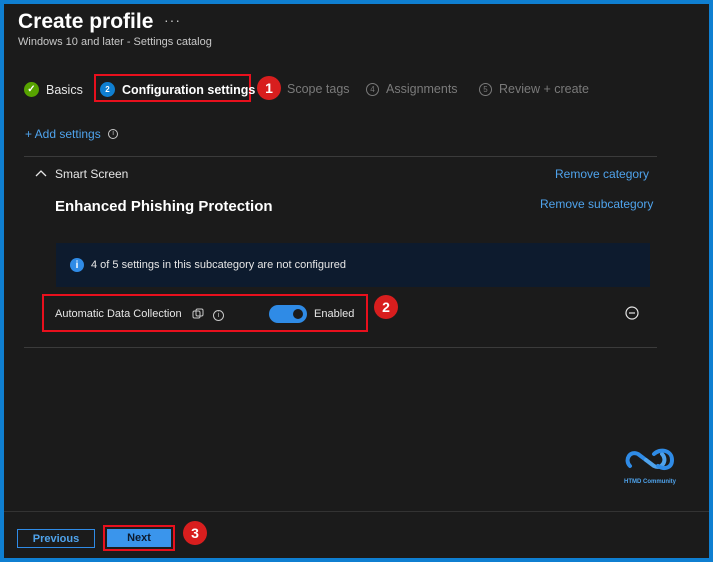 Image resolution: width=713 pixels, height=562 pixels. Describe the element at coordinates (172, 20) in the screenshot. I see `more-options-button: ···` at that location.